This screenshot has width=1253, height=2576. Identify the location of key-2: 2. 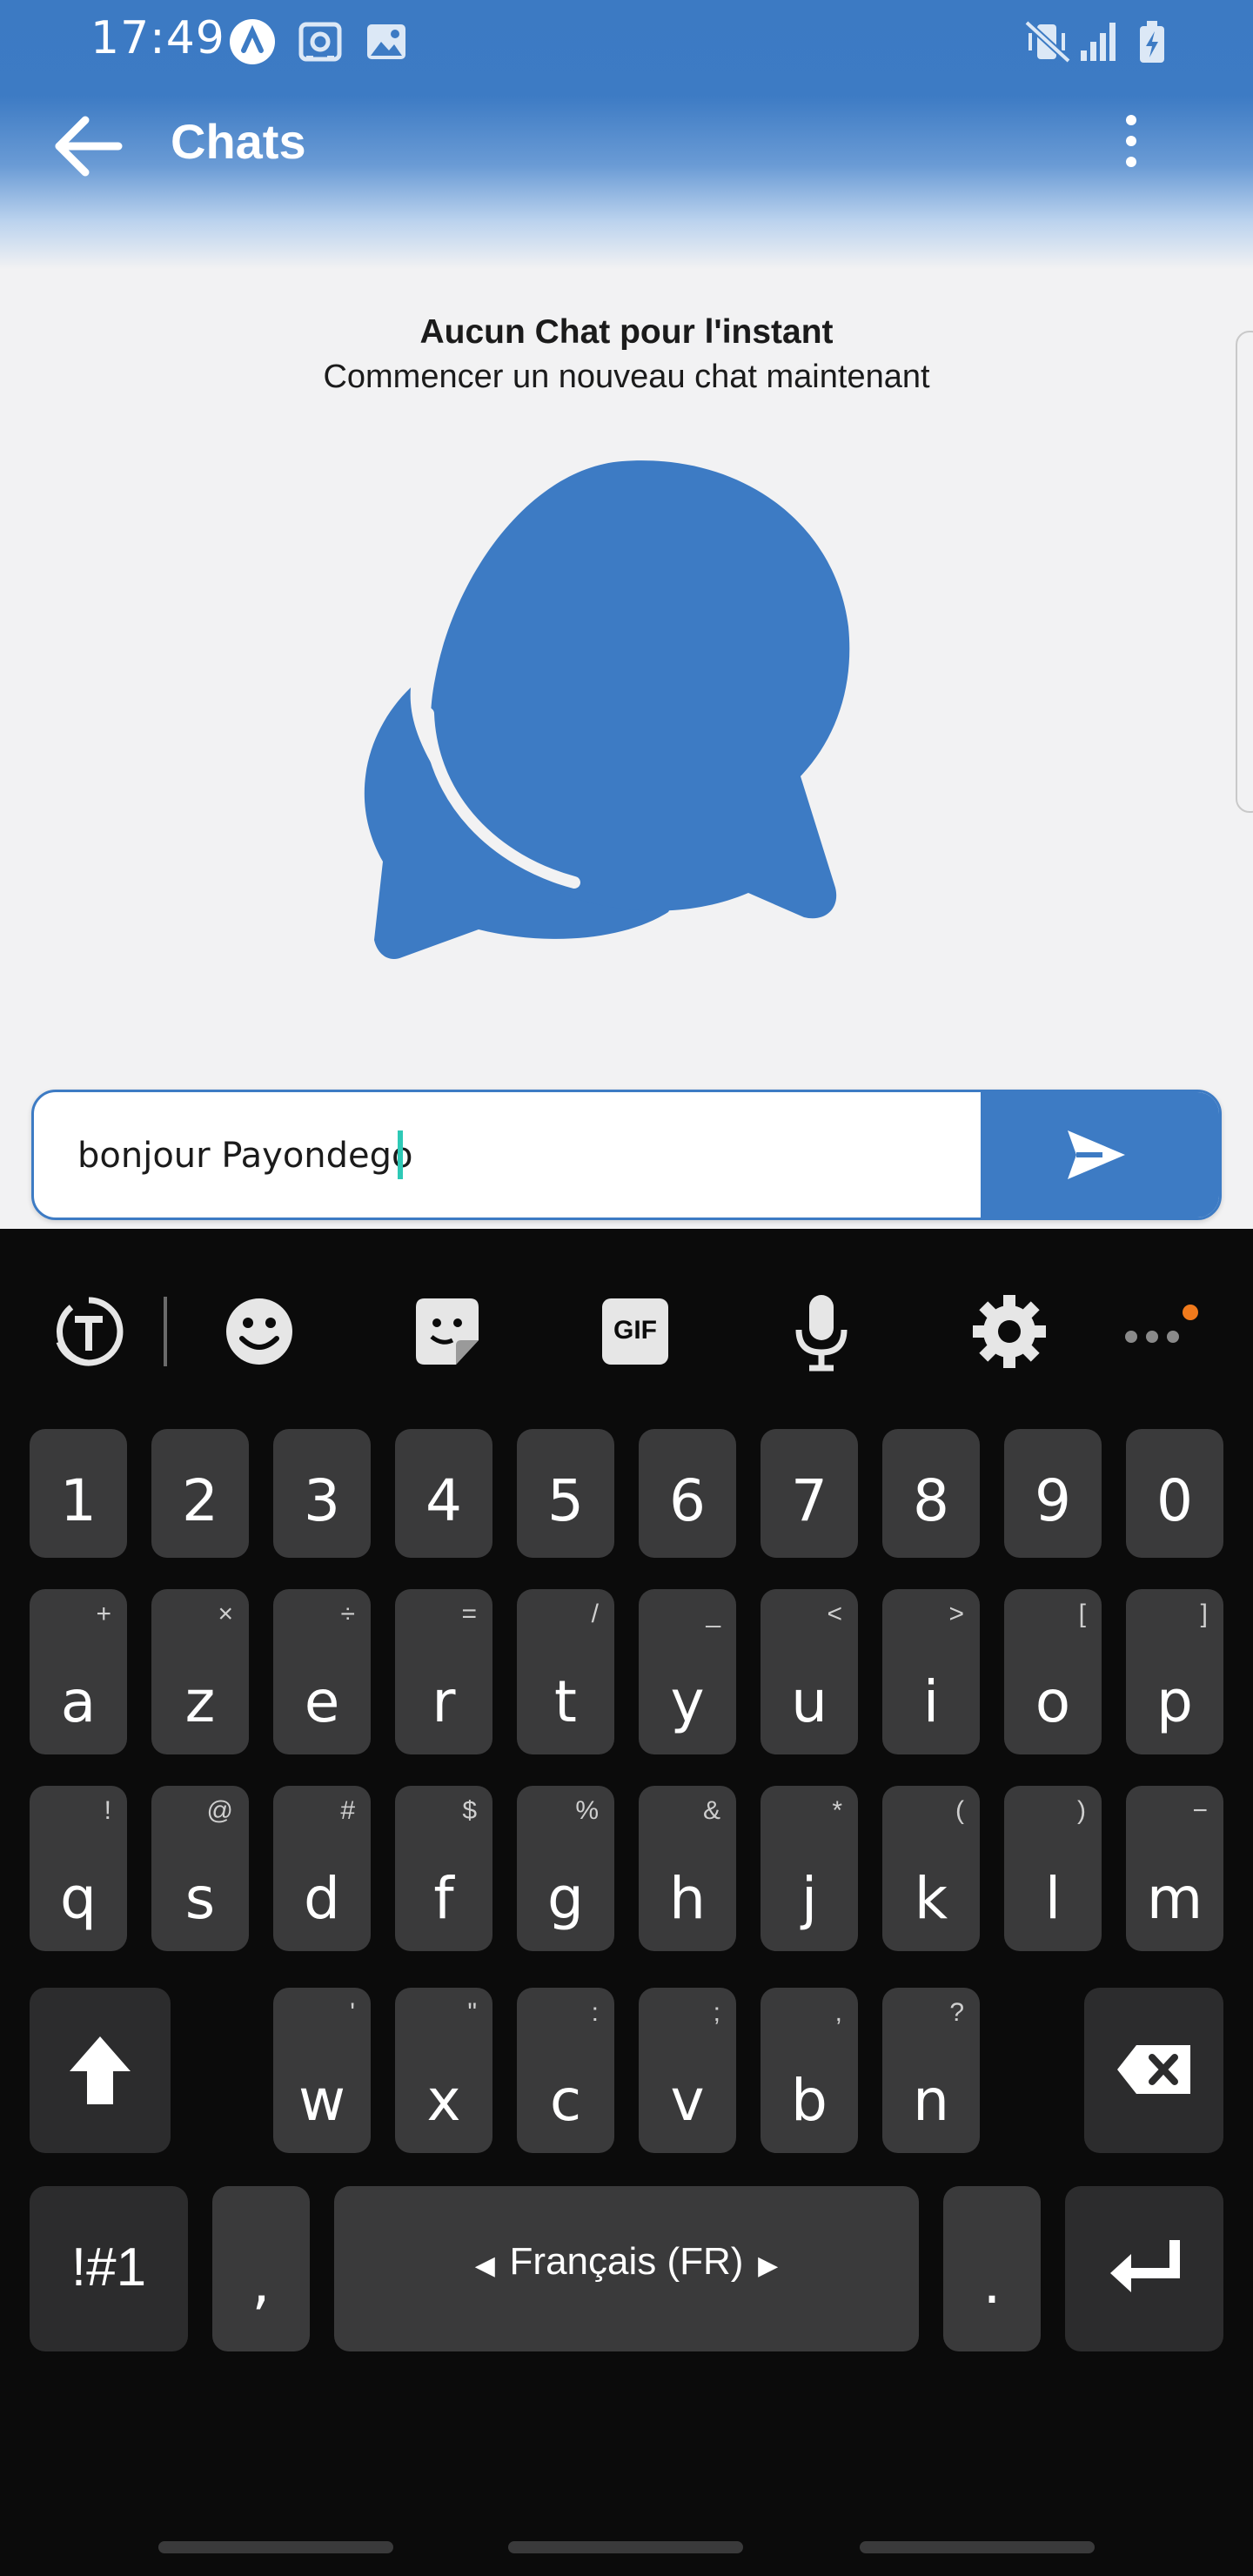
(200, 1493).